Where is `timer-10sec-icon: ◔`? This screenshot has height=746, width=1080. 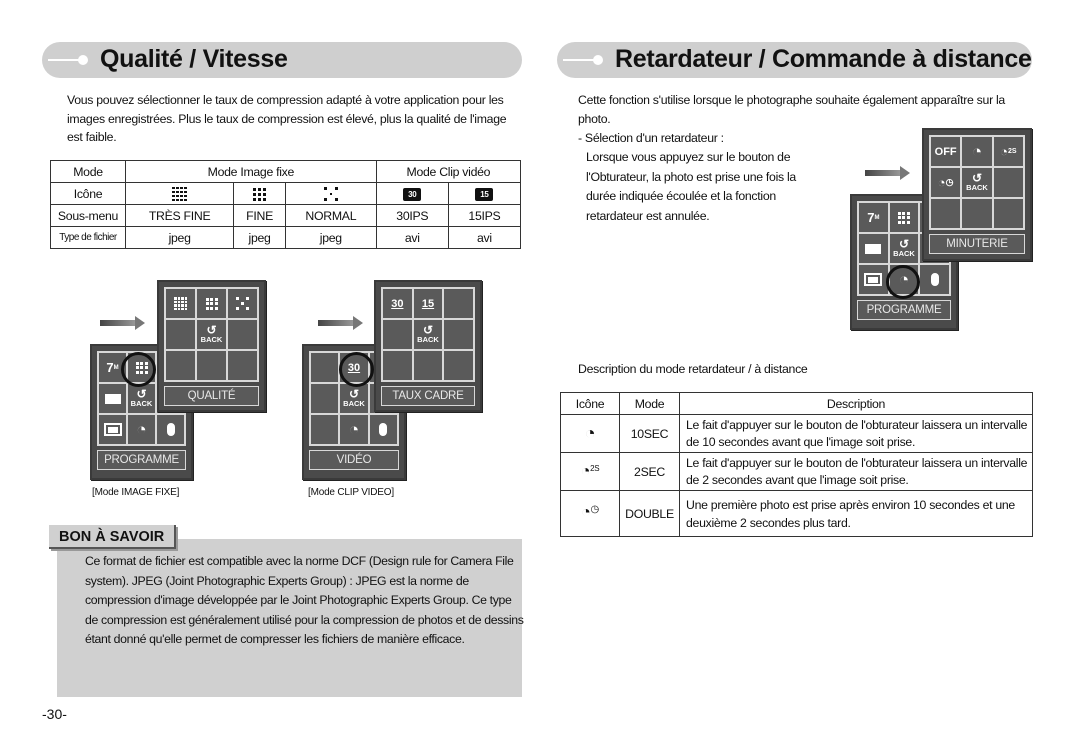 timer-10sec-icon: ◔ is located at coordinates (590, 433).